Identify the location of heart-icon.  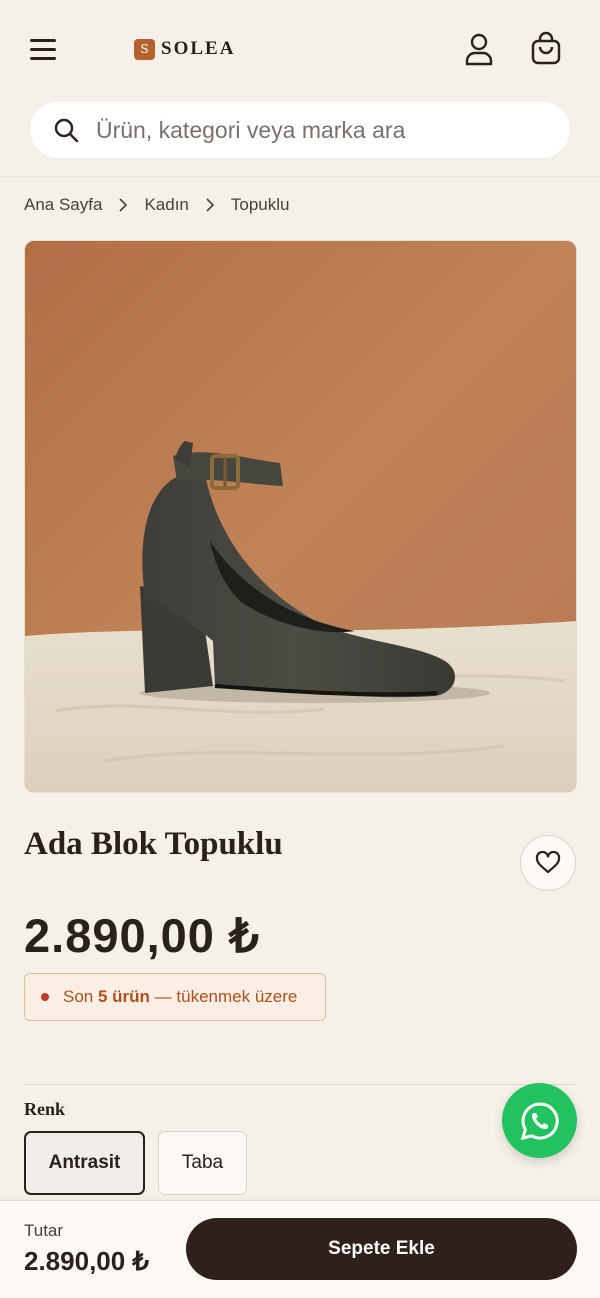
(548, 862).